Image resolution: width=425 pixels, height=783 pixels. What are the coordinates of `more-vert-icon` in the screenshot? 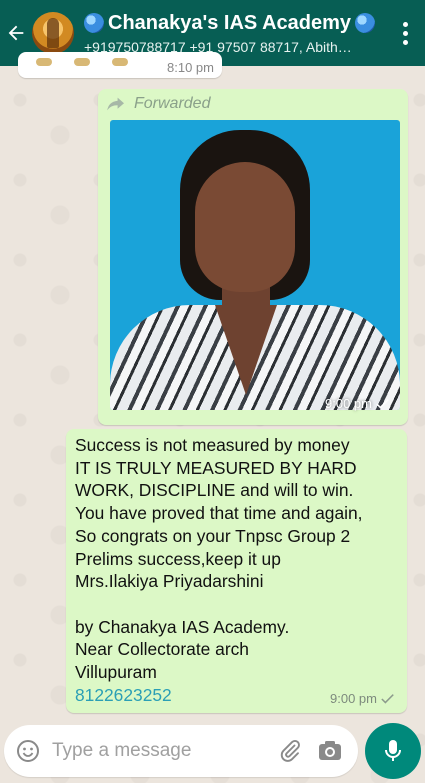 It's located at (405, 33).